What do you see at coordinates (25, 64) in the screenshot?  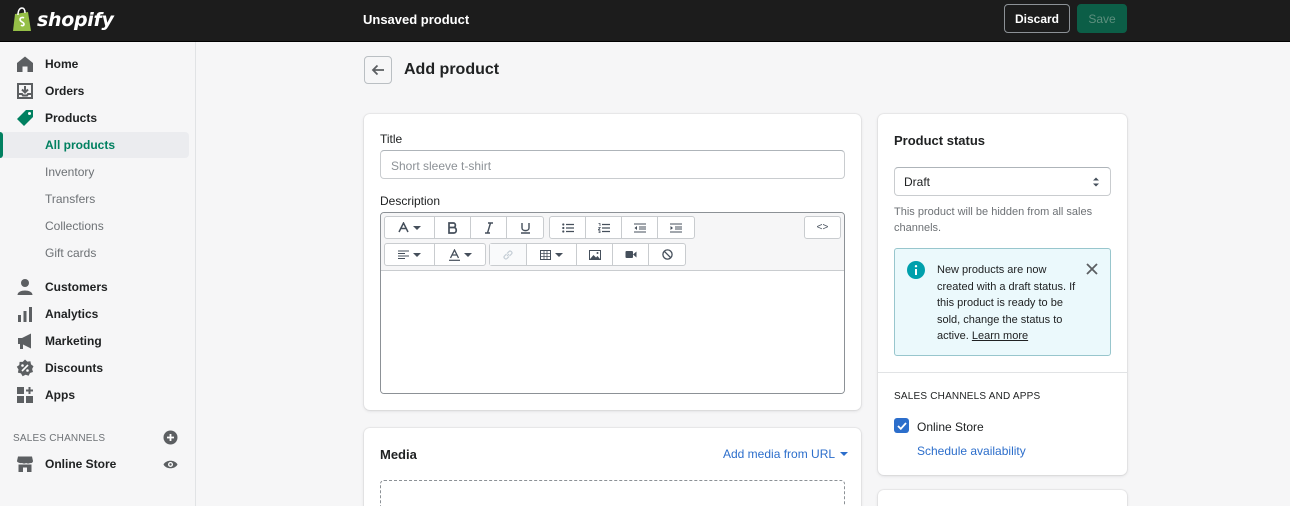 I see `home-icon` at bounding box center [25, 64].